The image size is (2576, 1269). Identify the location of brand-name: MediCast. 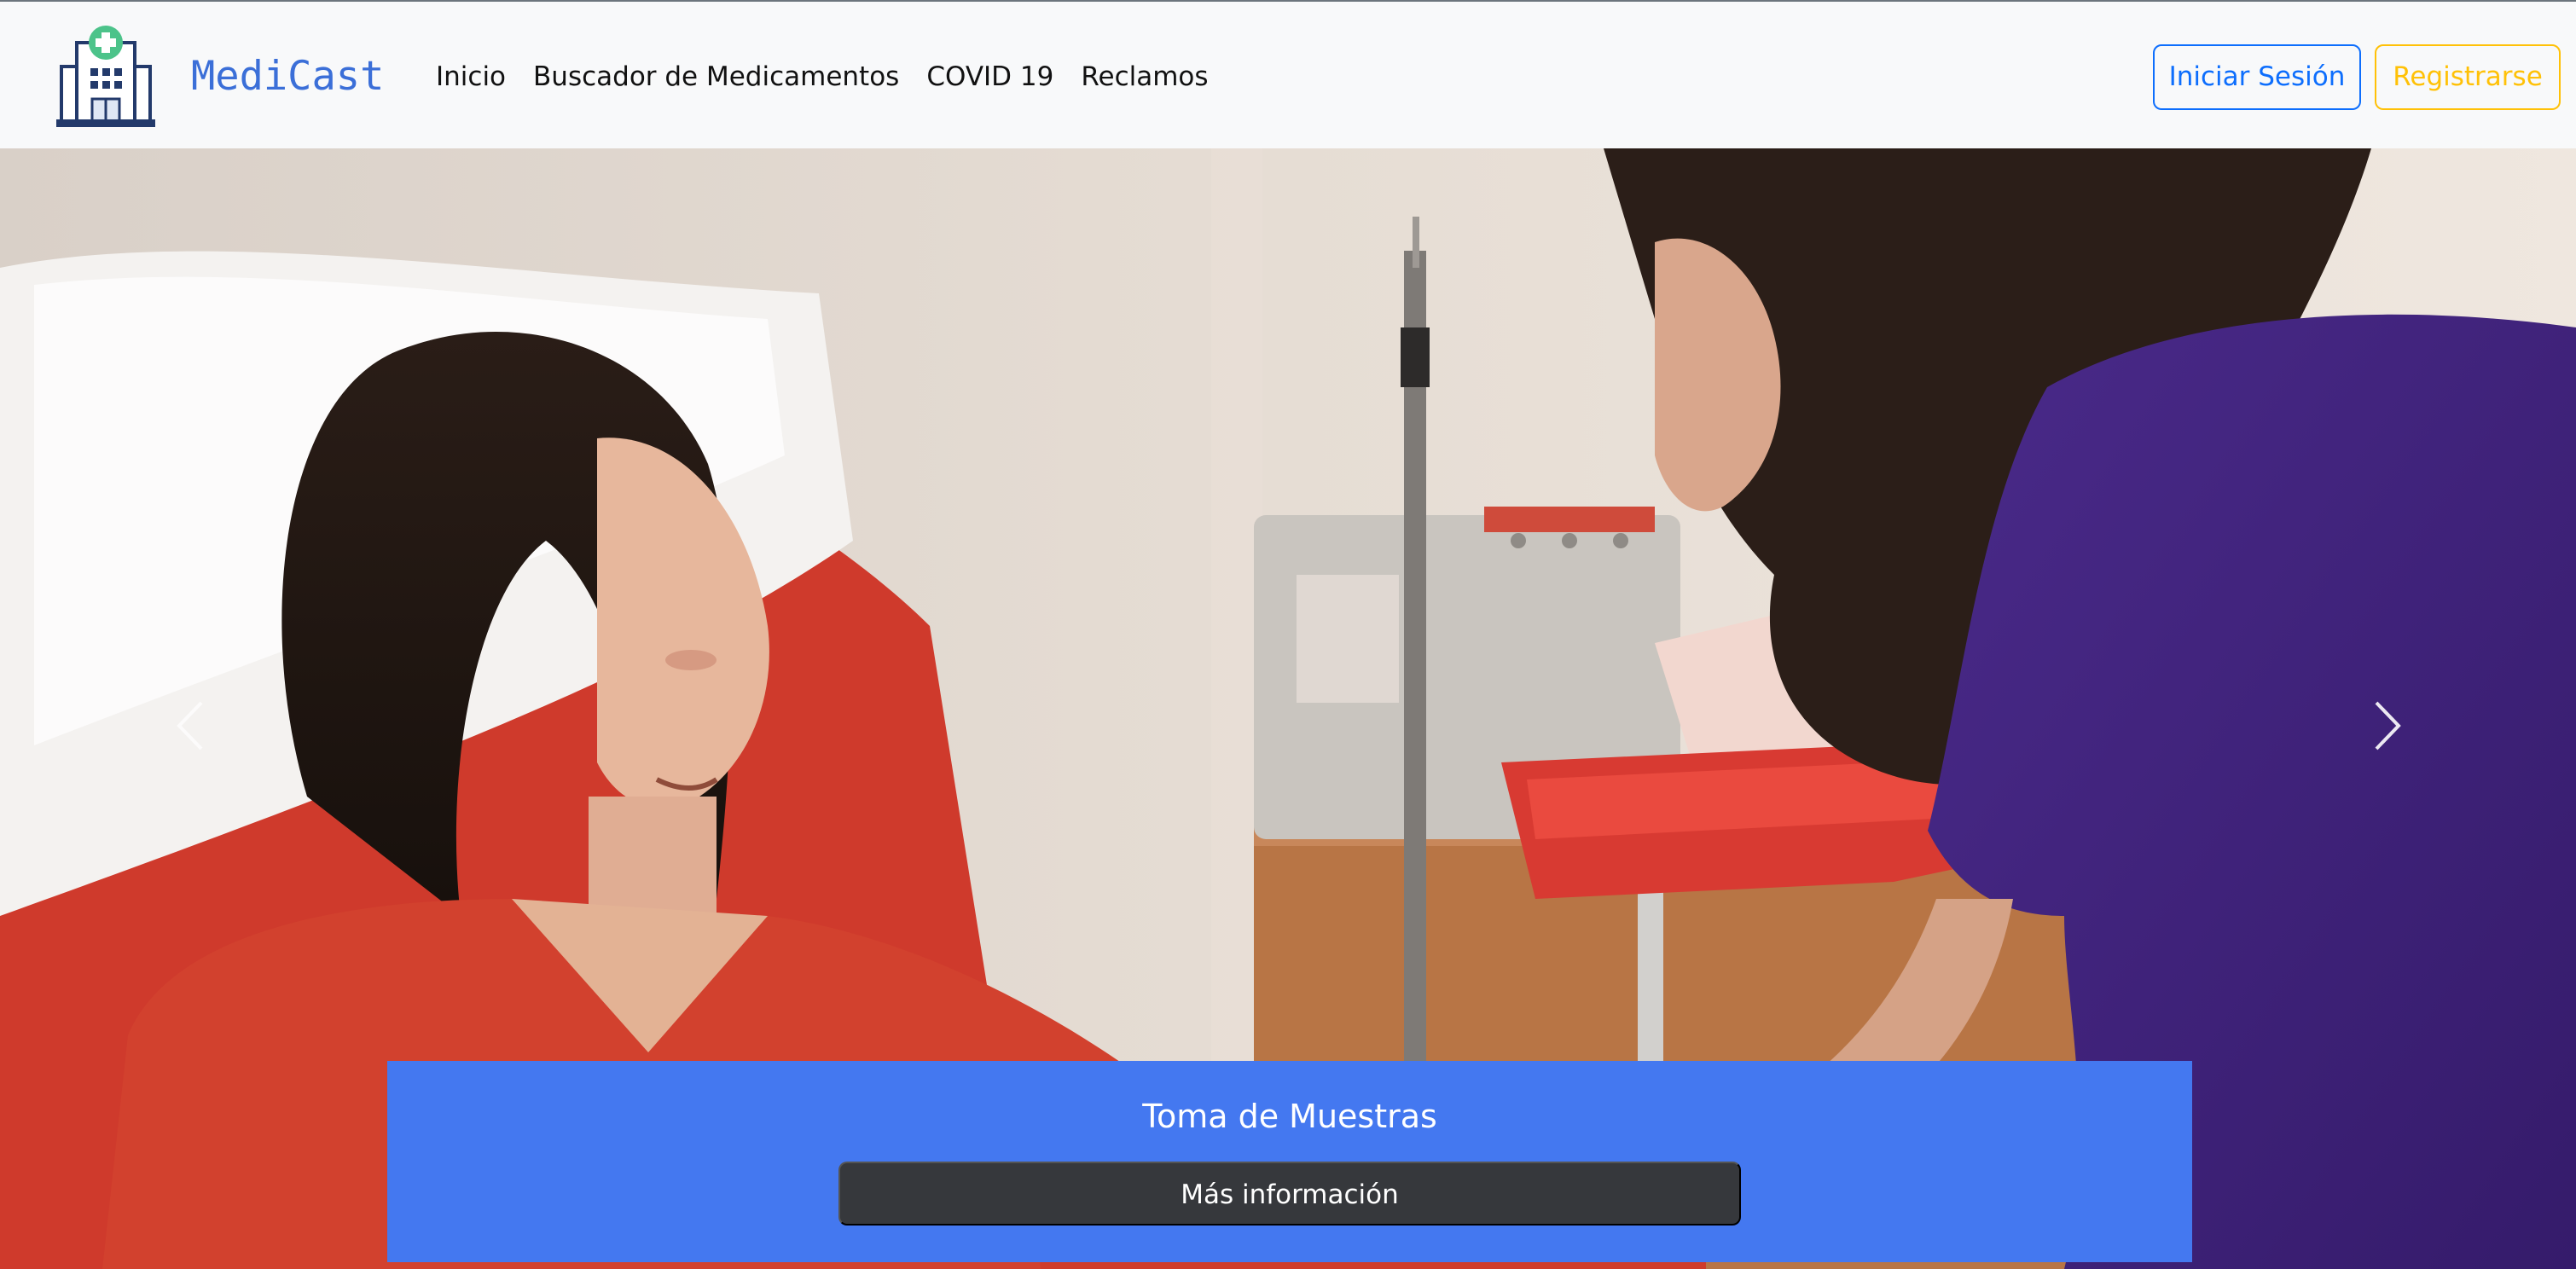
(287, 76).